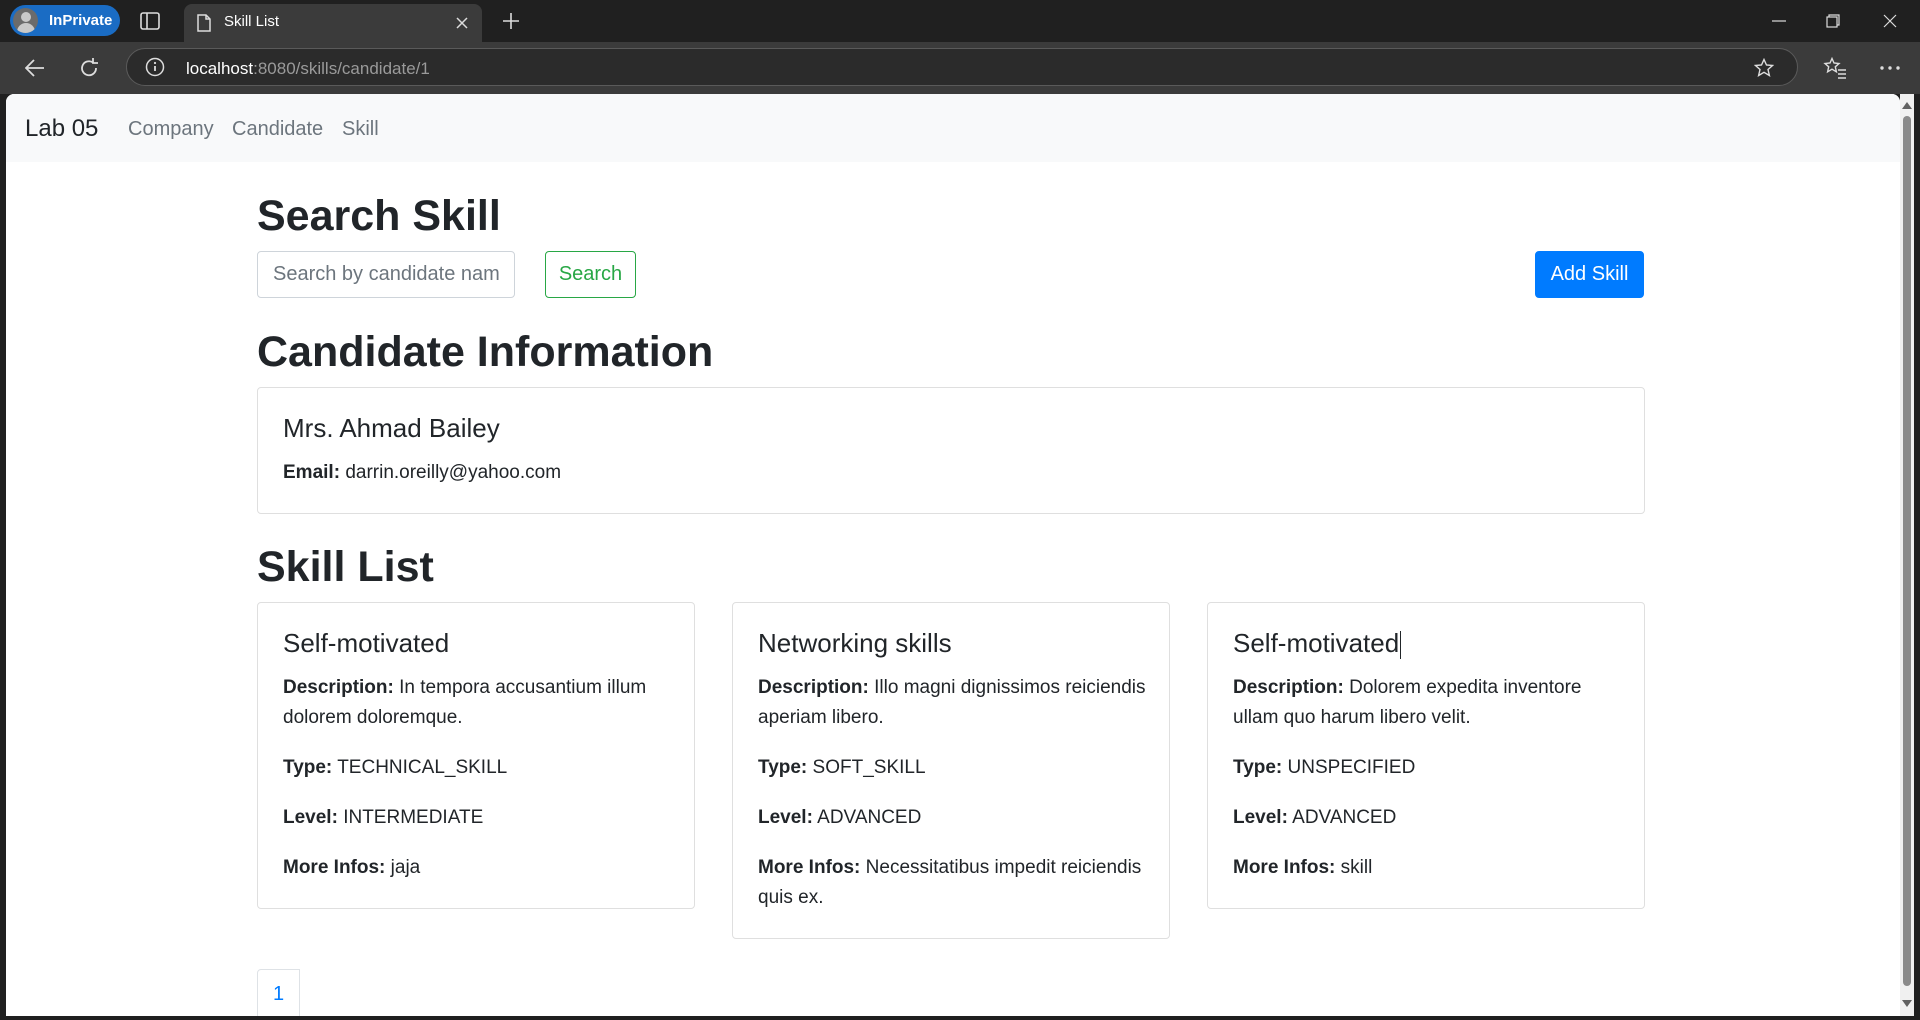 The height and width of the screenshot is (1020, 1920). Describe the element at coordinates (1589, 274) in the screenshot. I see `add-skill-button: Add Skill` at that location.